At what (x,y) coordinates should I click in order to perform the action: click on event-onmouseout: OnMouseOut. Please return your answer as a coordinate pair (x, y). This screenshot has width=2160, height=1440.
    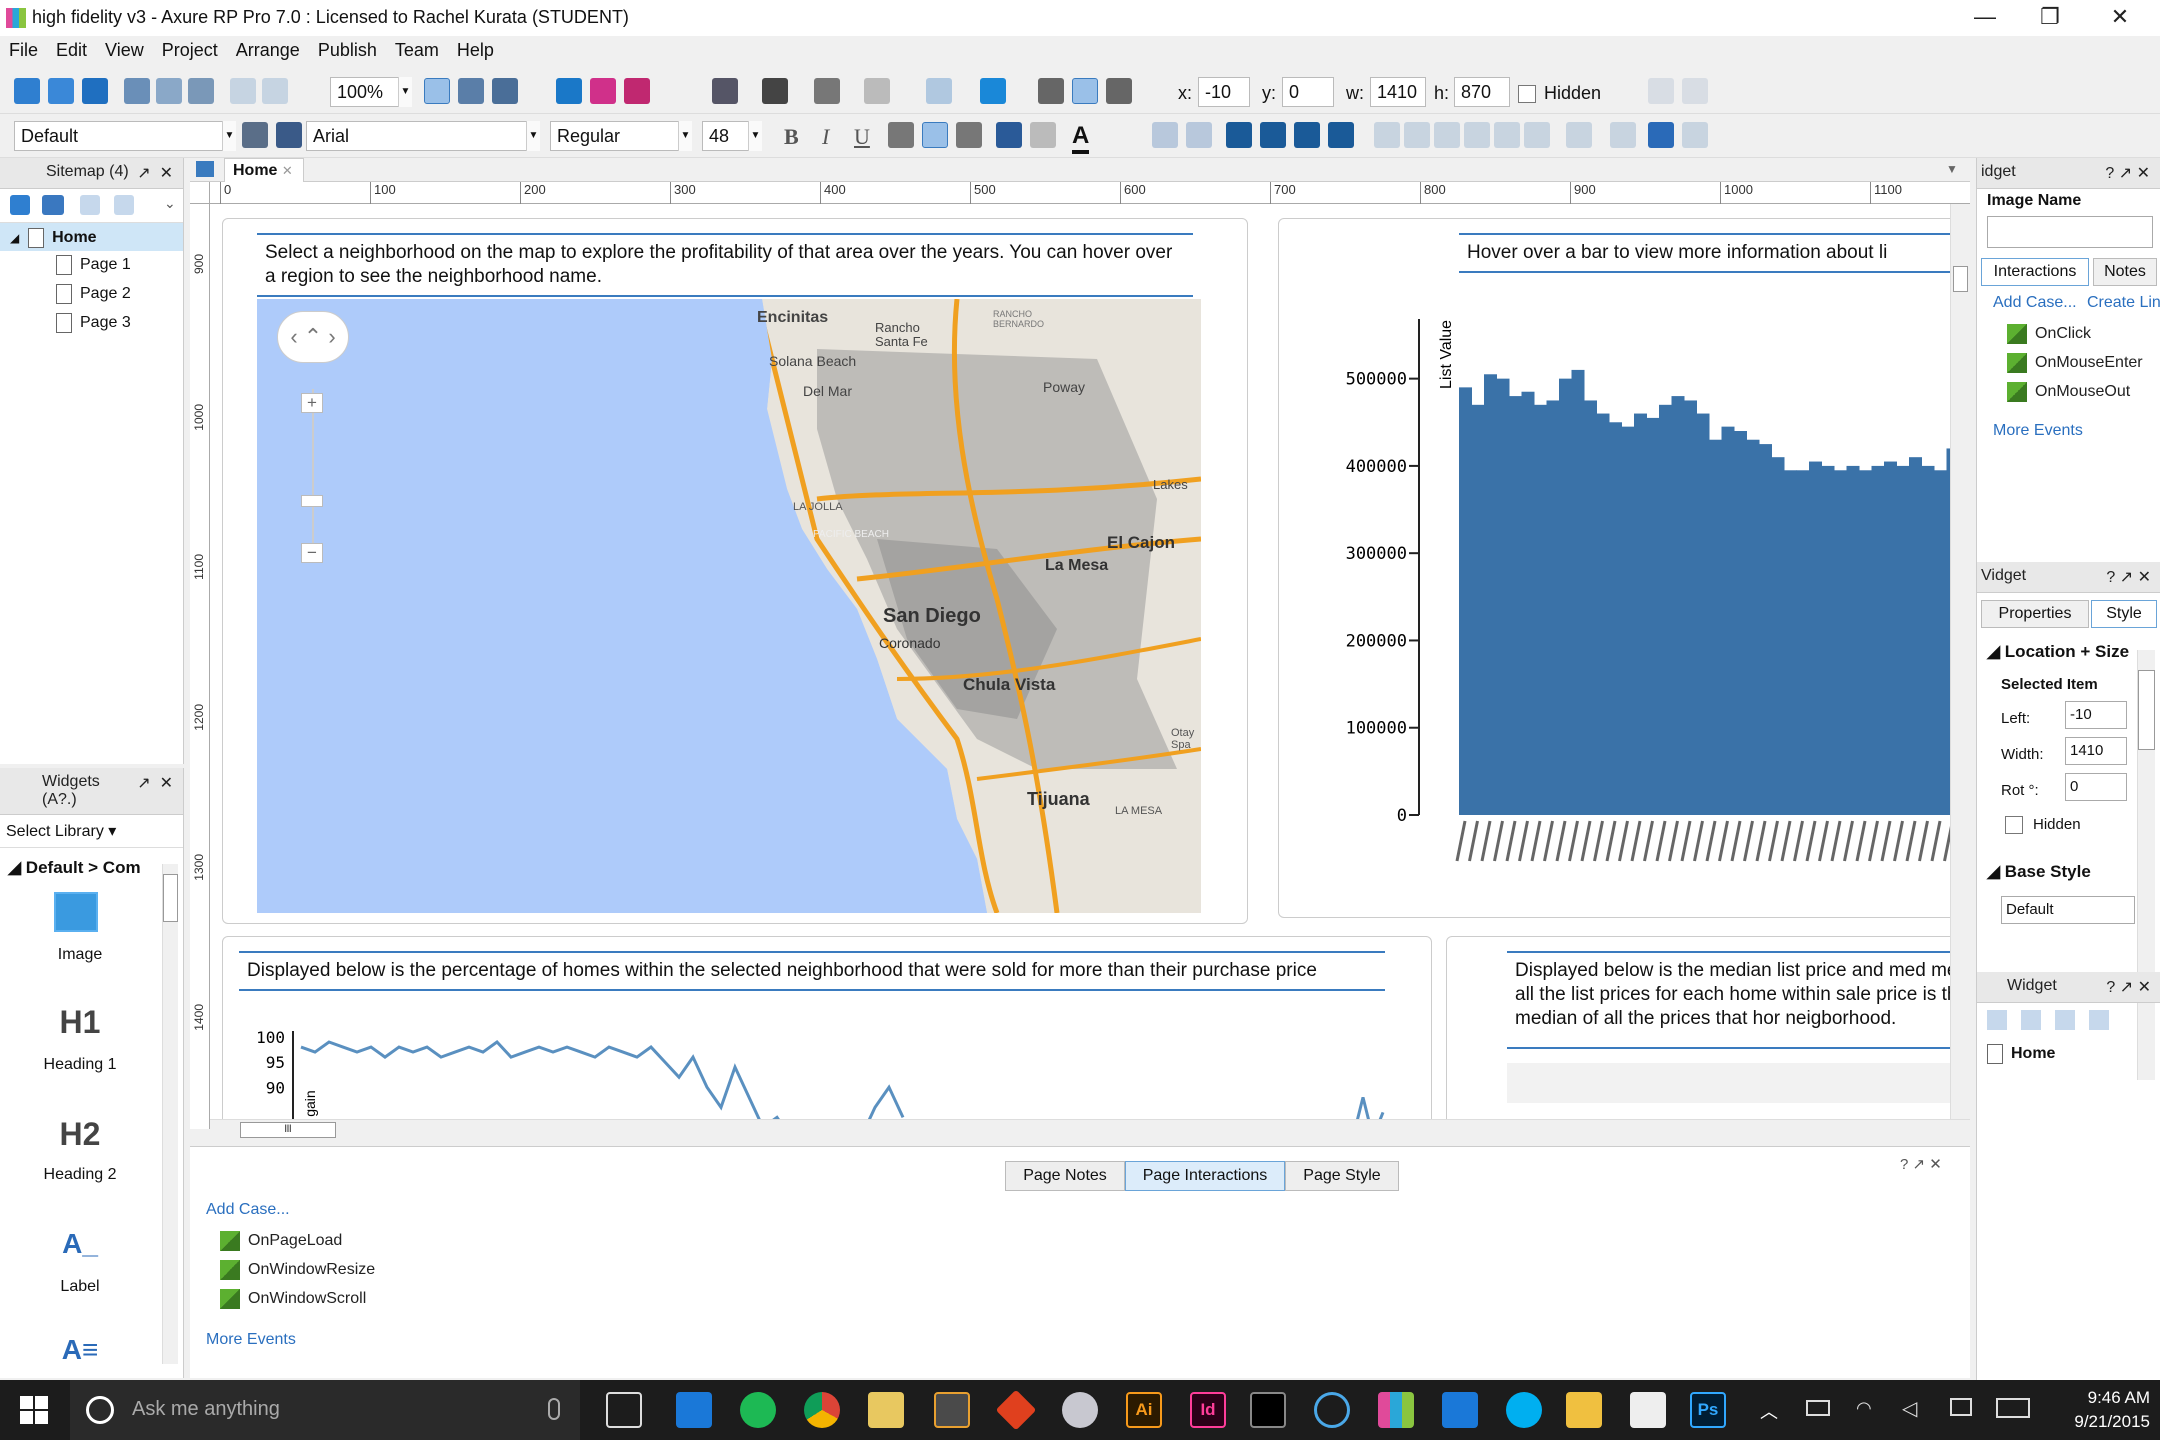
    Looking at the image, I should click on (2068, 392).